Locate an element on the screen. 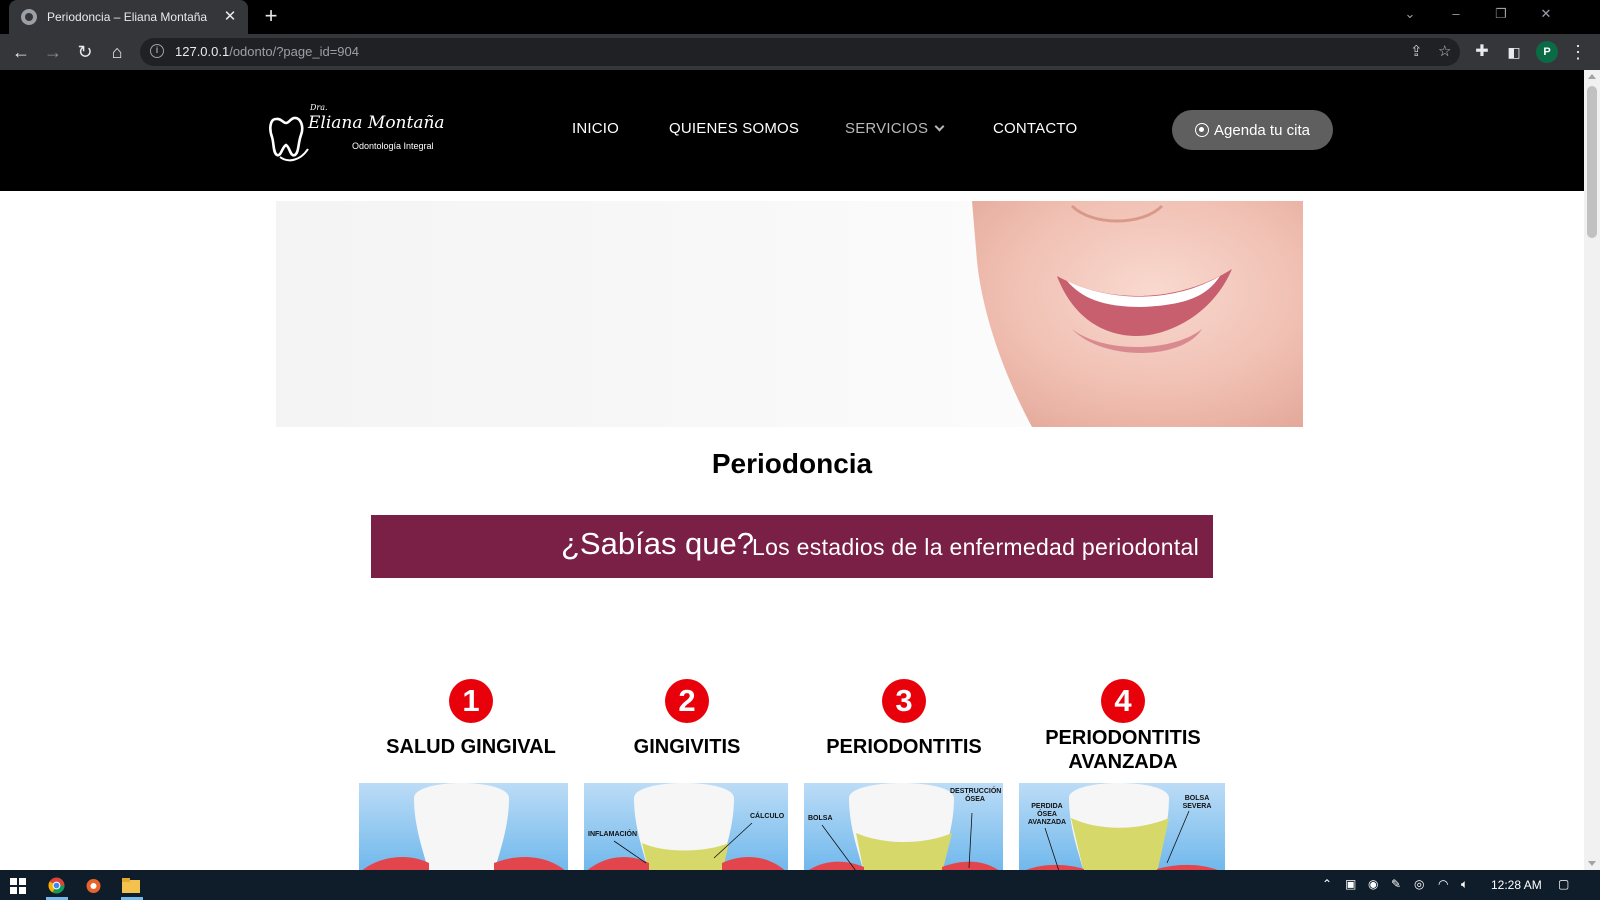 The image size is (1600, 900). stage-number: 3 is located at coordinates (904, 701).